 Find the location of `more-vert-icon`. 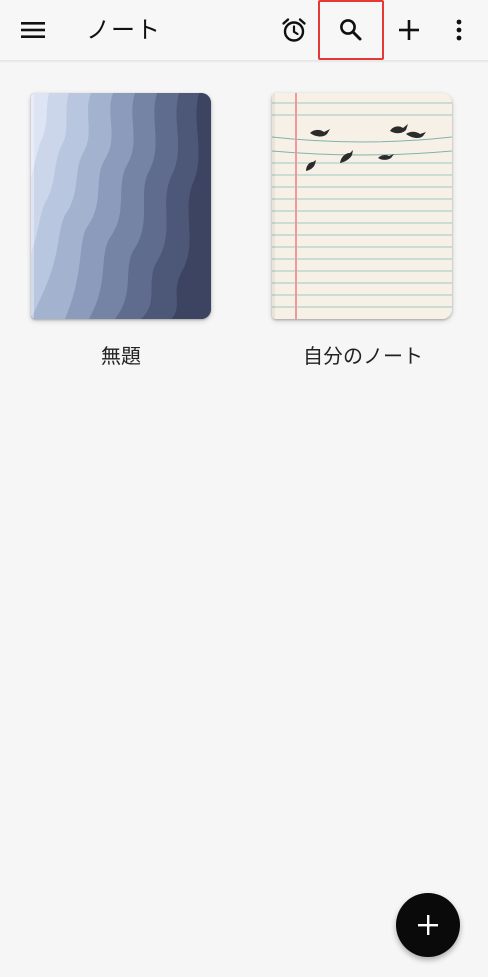

more-vert-icon is located at coordinates (459, 30).